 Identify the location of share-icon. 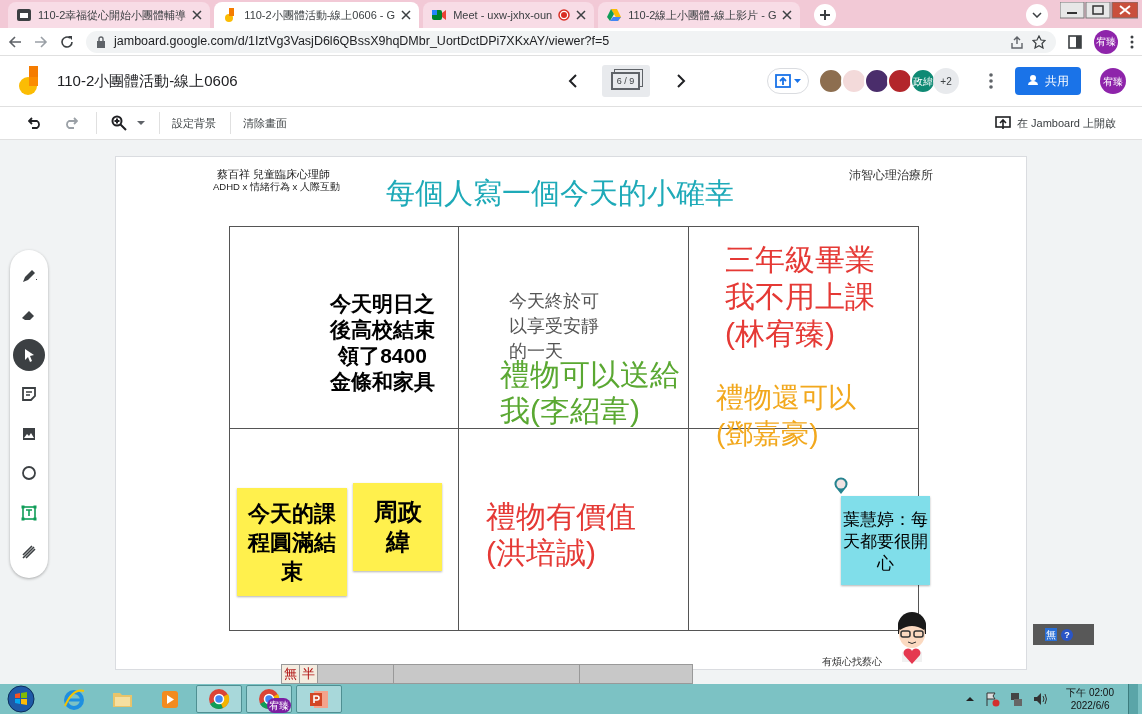
(1017, 41).